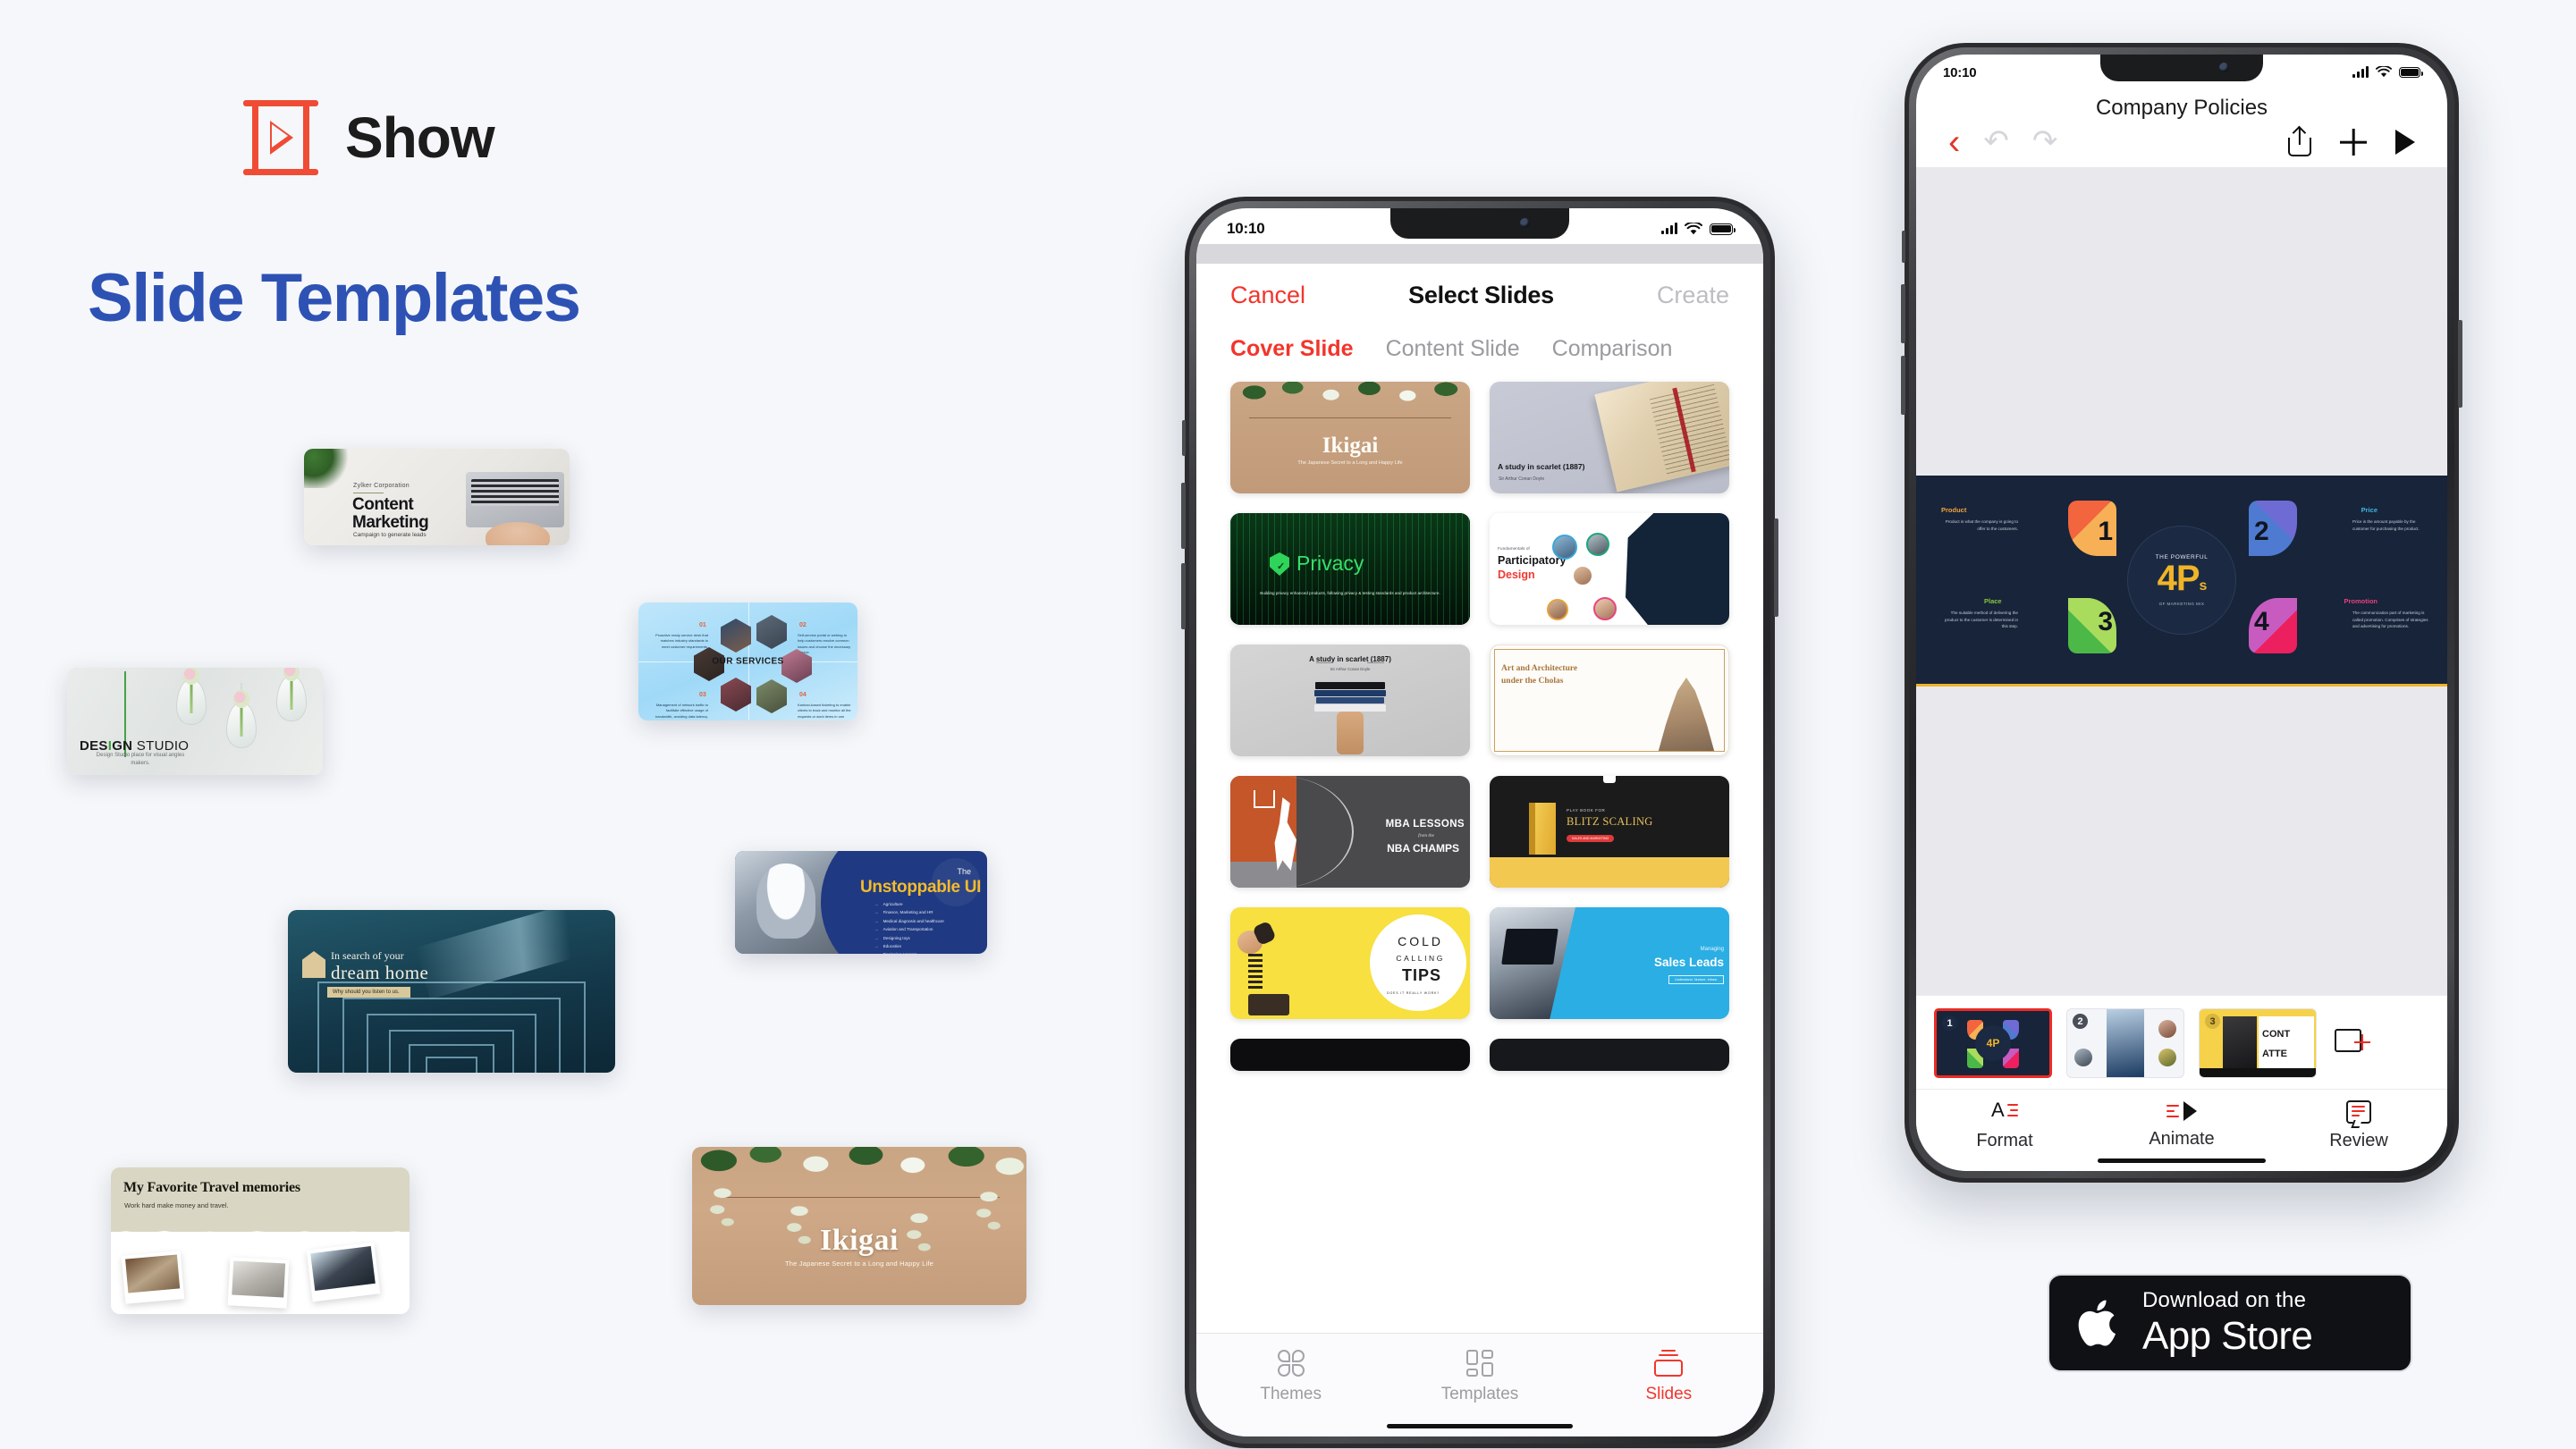 Image resolution: width=2576 pixels, height=1449 pixels. I want to click on list-item: Aviation and Transportation, so click(909, 929).